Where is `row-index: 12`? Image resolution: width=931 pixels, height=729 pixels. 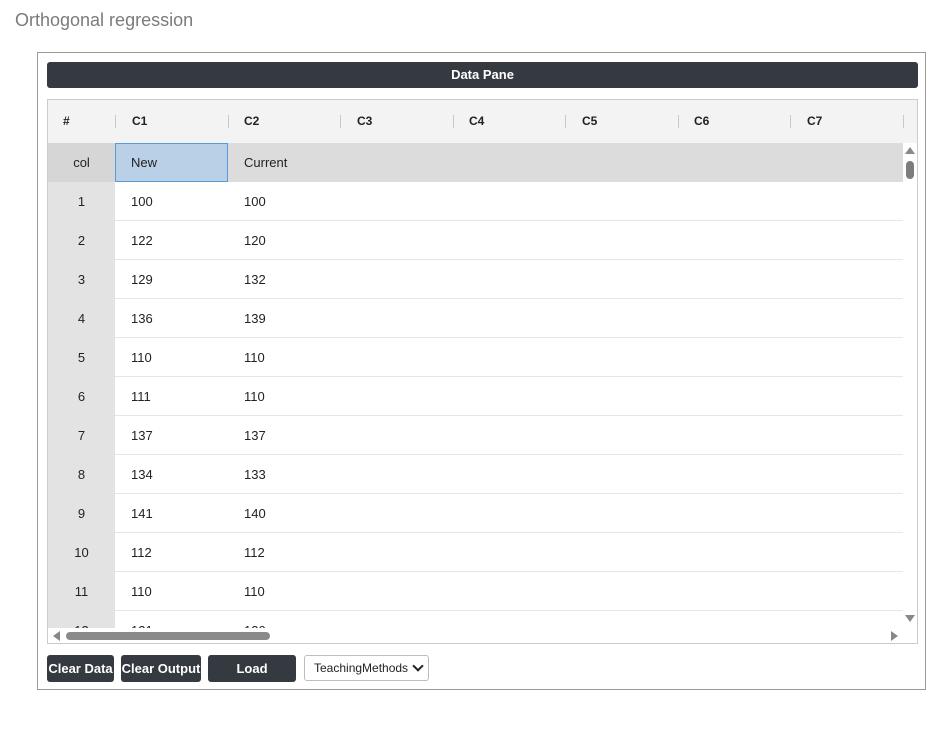
row-index: 12 is located at coordinates (81, 619).